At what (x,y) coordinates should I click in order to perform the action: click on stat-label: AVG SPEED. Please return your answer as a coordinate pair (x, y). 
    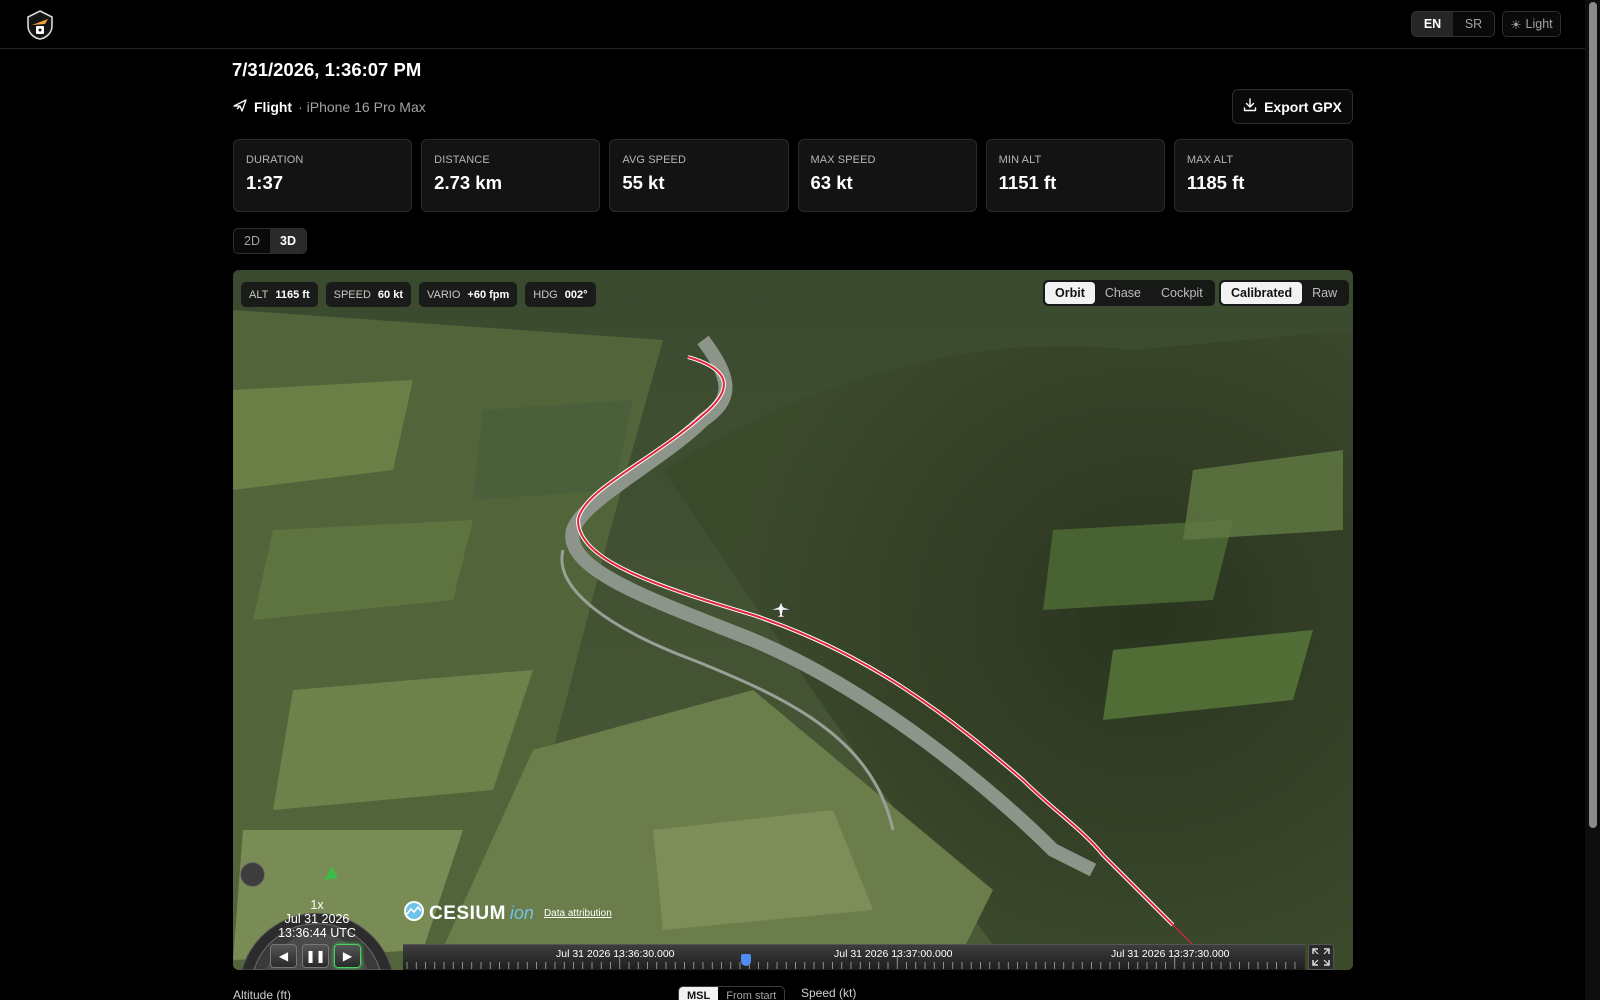
    Looking at the image, I should click on (654, 160).